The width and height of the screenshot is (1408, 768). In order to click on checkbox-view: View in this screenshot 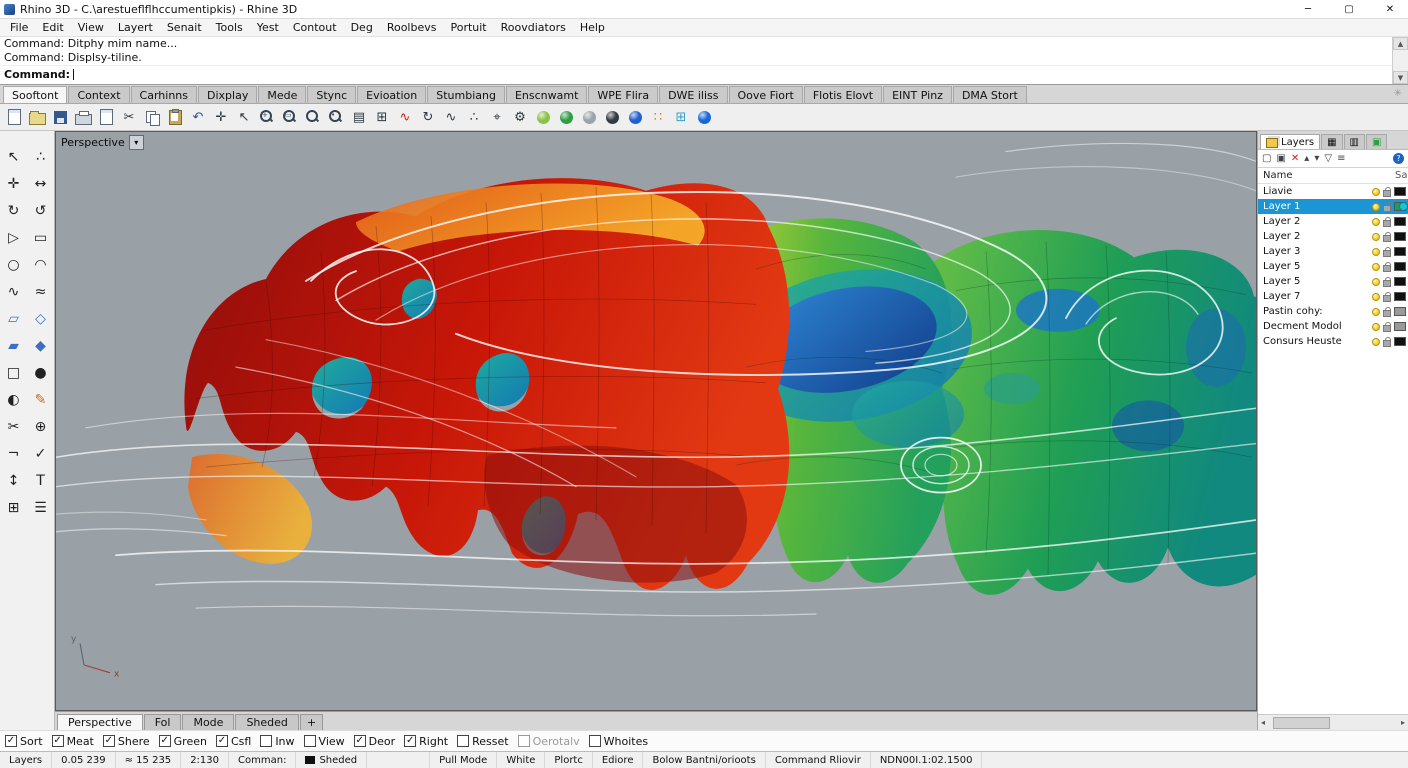, I will do `click(324, 741)`.